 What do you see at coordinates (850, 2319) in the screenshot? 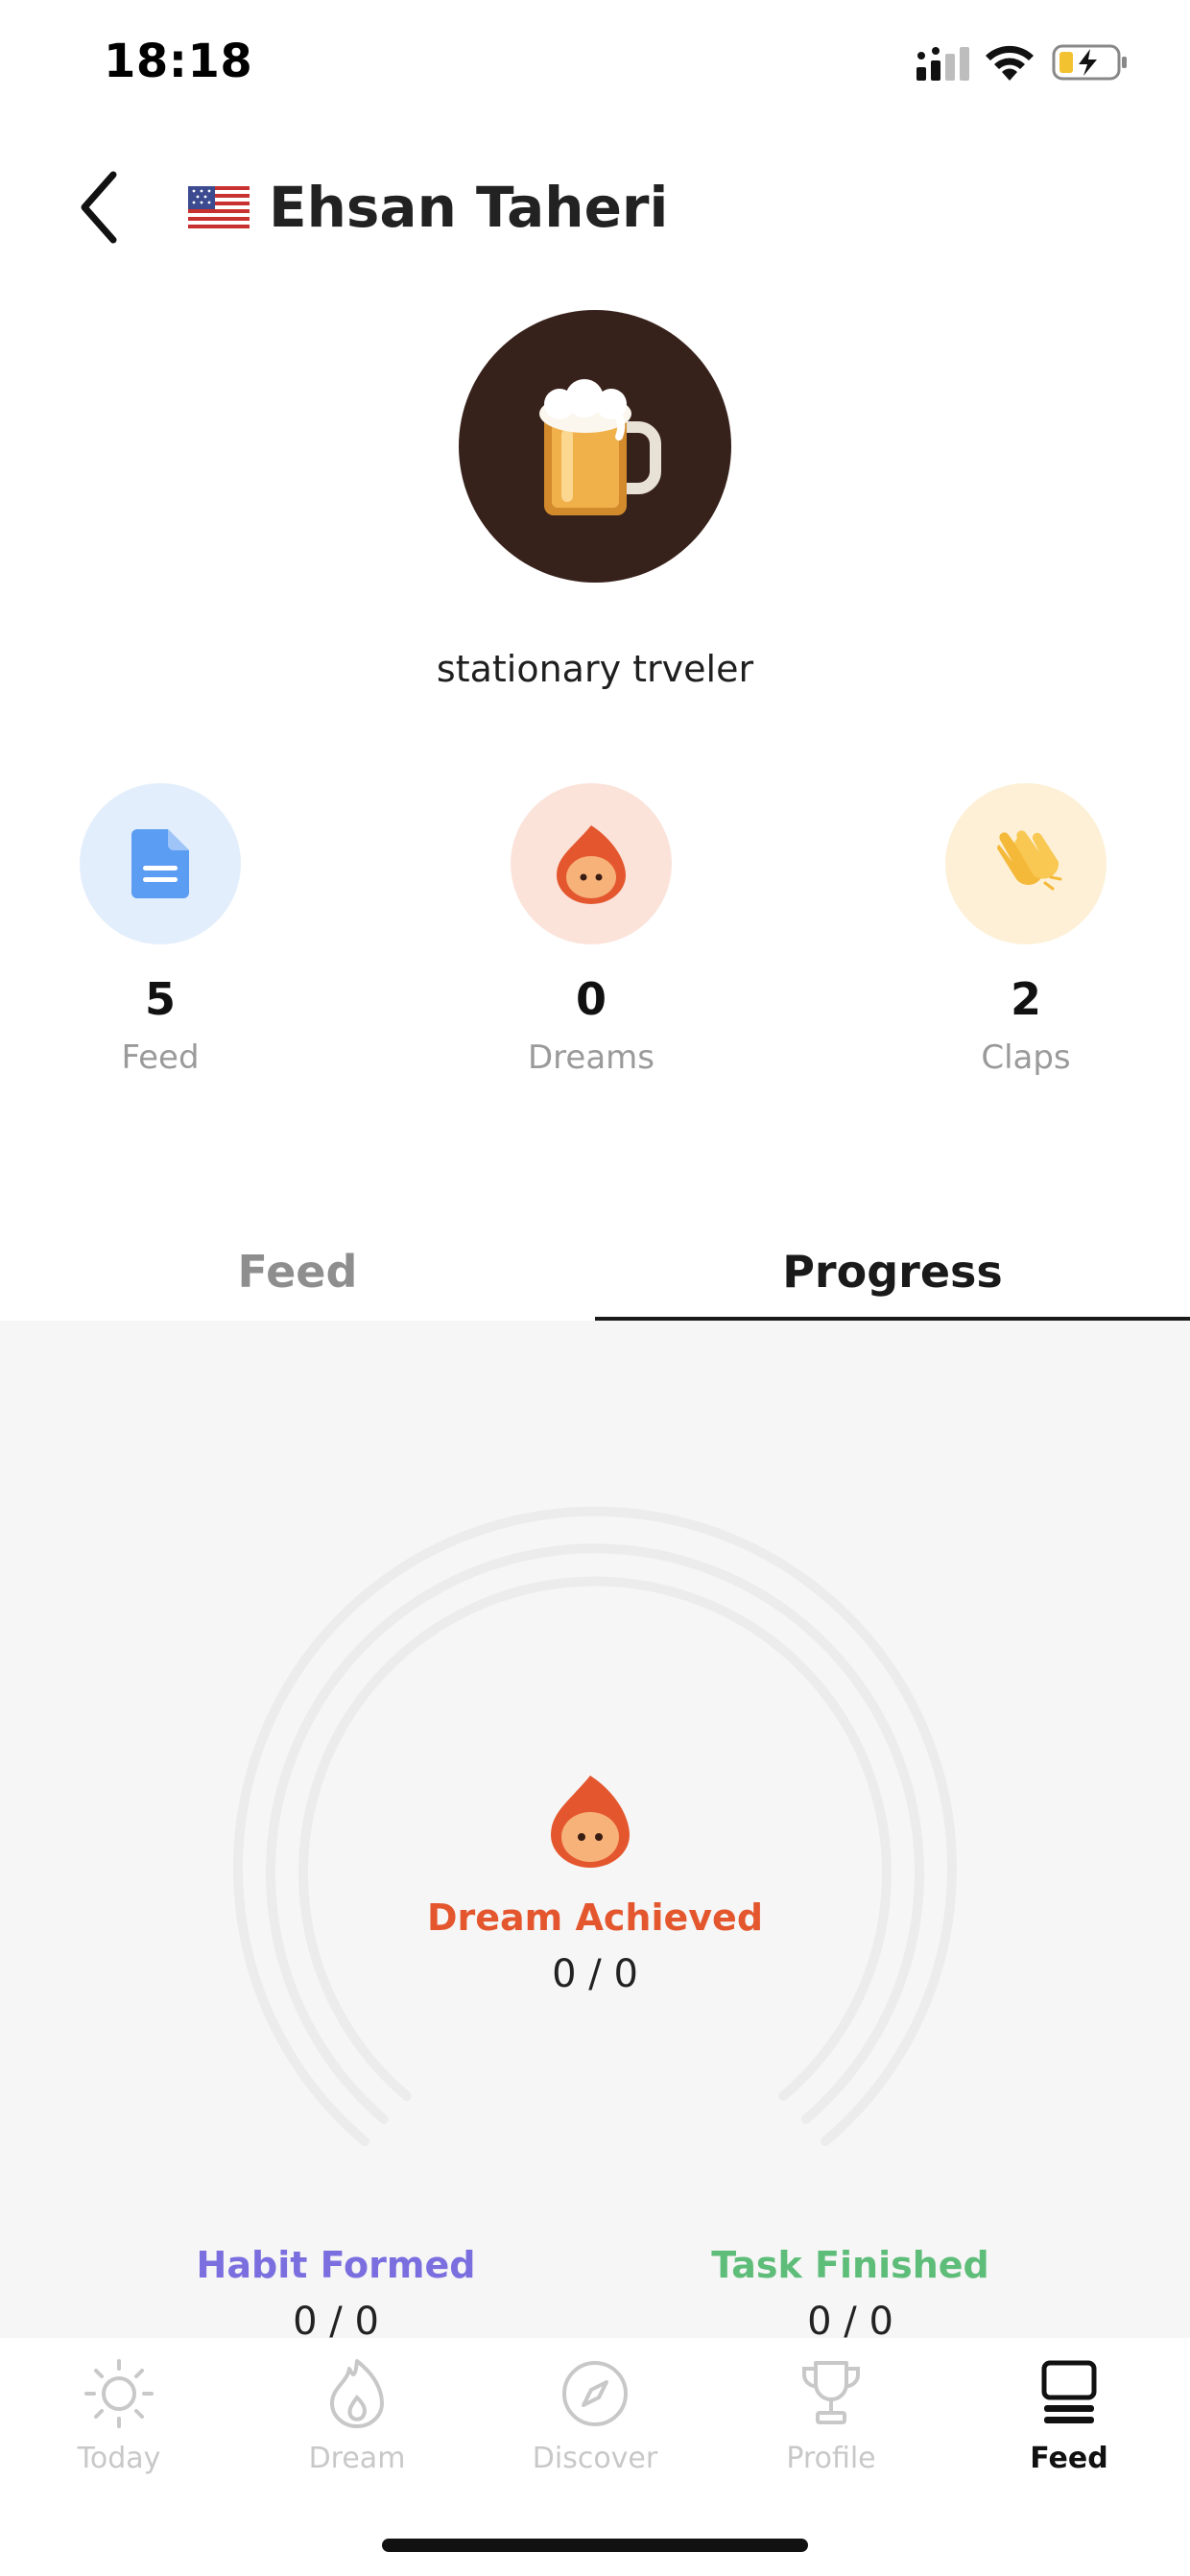
I see `task-finished-count: 0 / 0` at bounding box center [850, 2319].